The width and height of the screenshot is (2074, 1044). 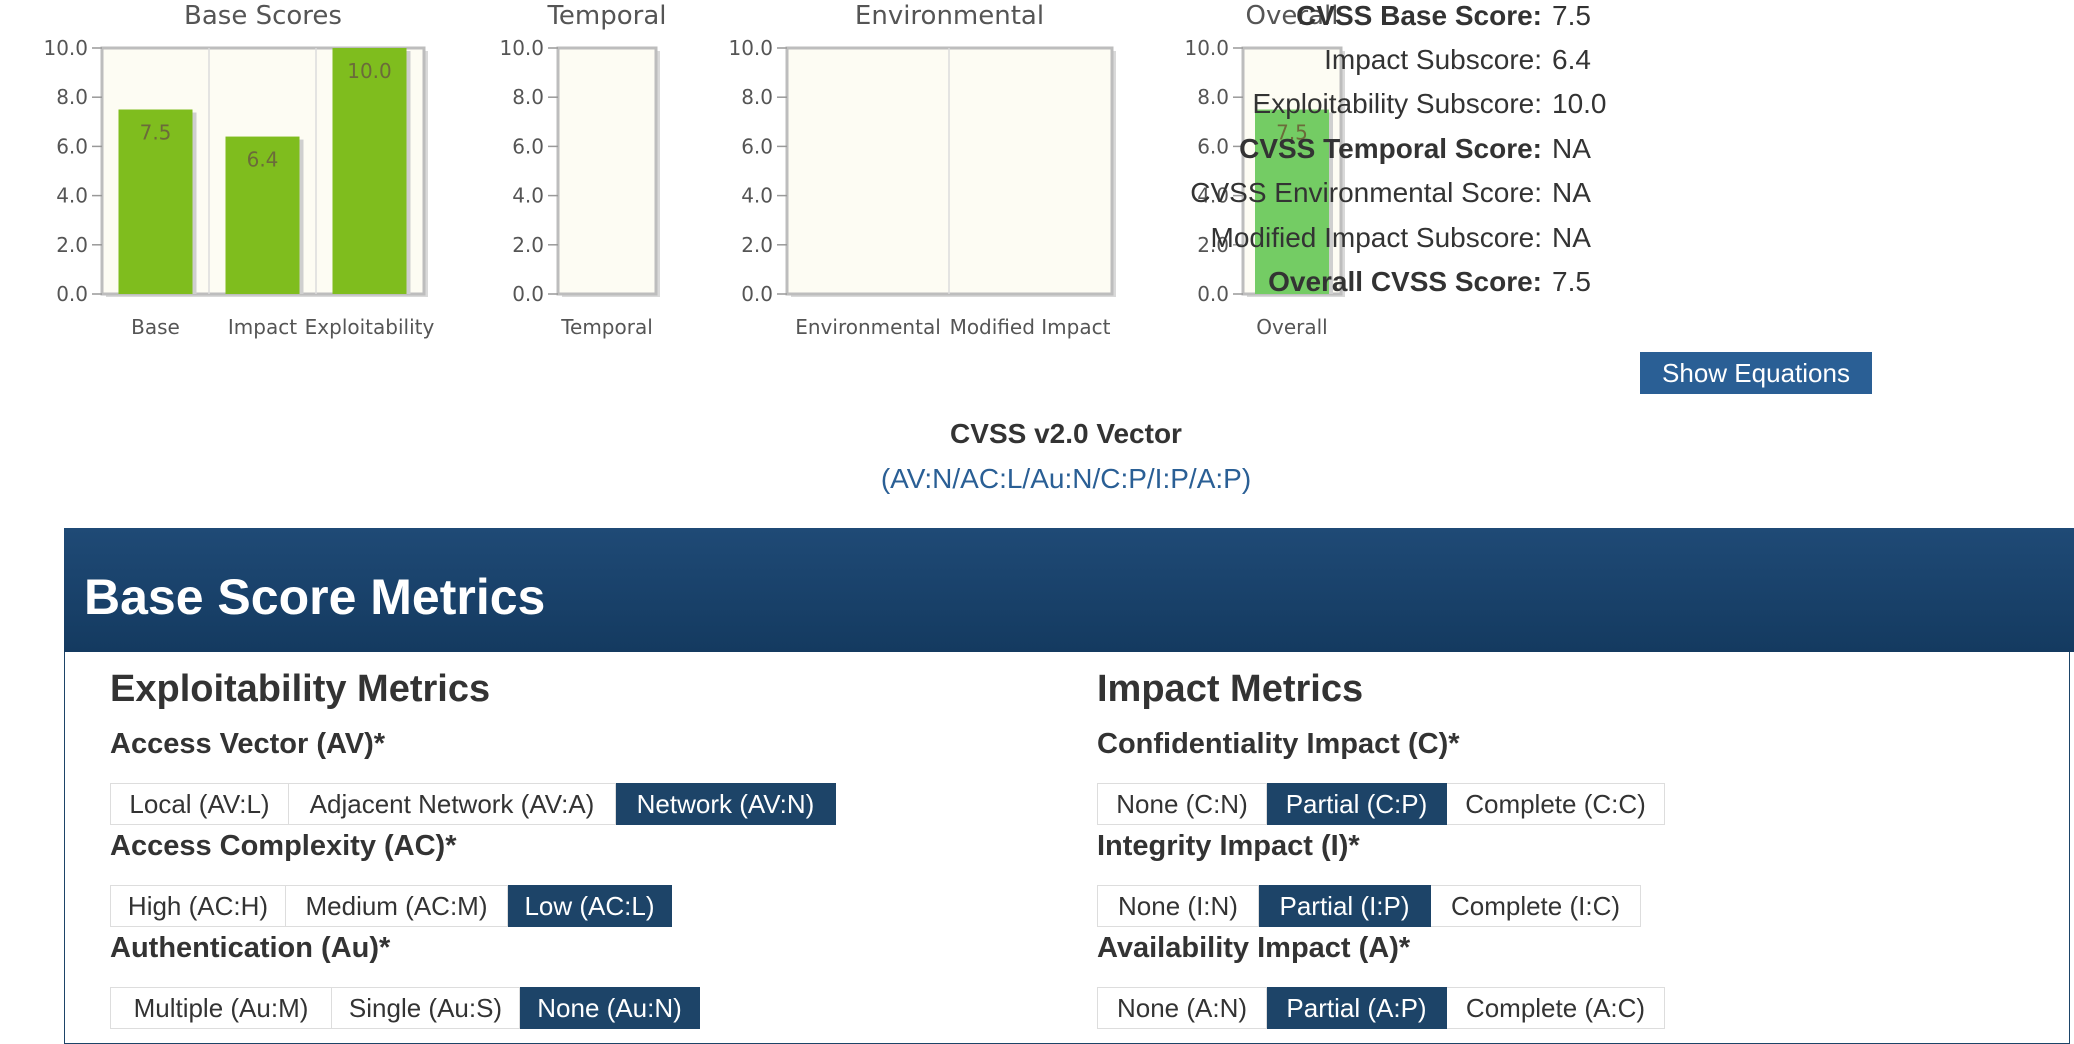 What do you see at coordinates (1390, 148) in the screenshot?
I see `score-label: CVSS Temporal Score:` at bounding box center [1390, 148].